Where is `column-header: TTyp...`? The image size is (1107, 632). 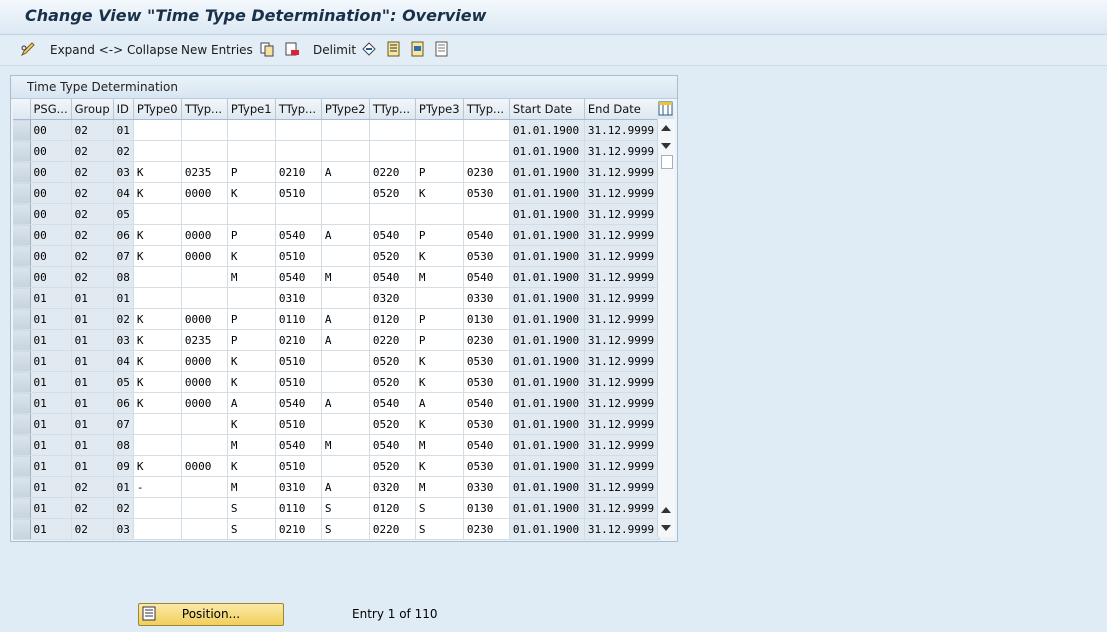 column-header: TTyp... is located at coordinates (298, 109).